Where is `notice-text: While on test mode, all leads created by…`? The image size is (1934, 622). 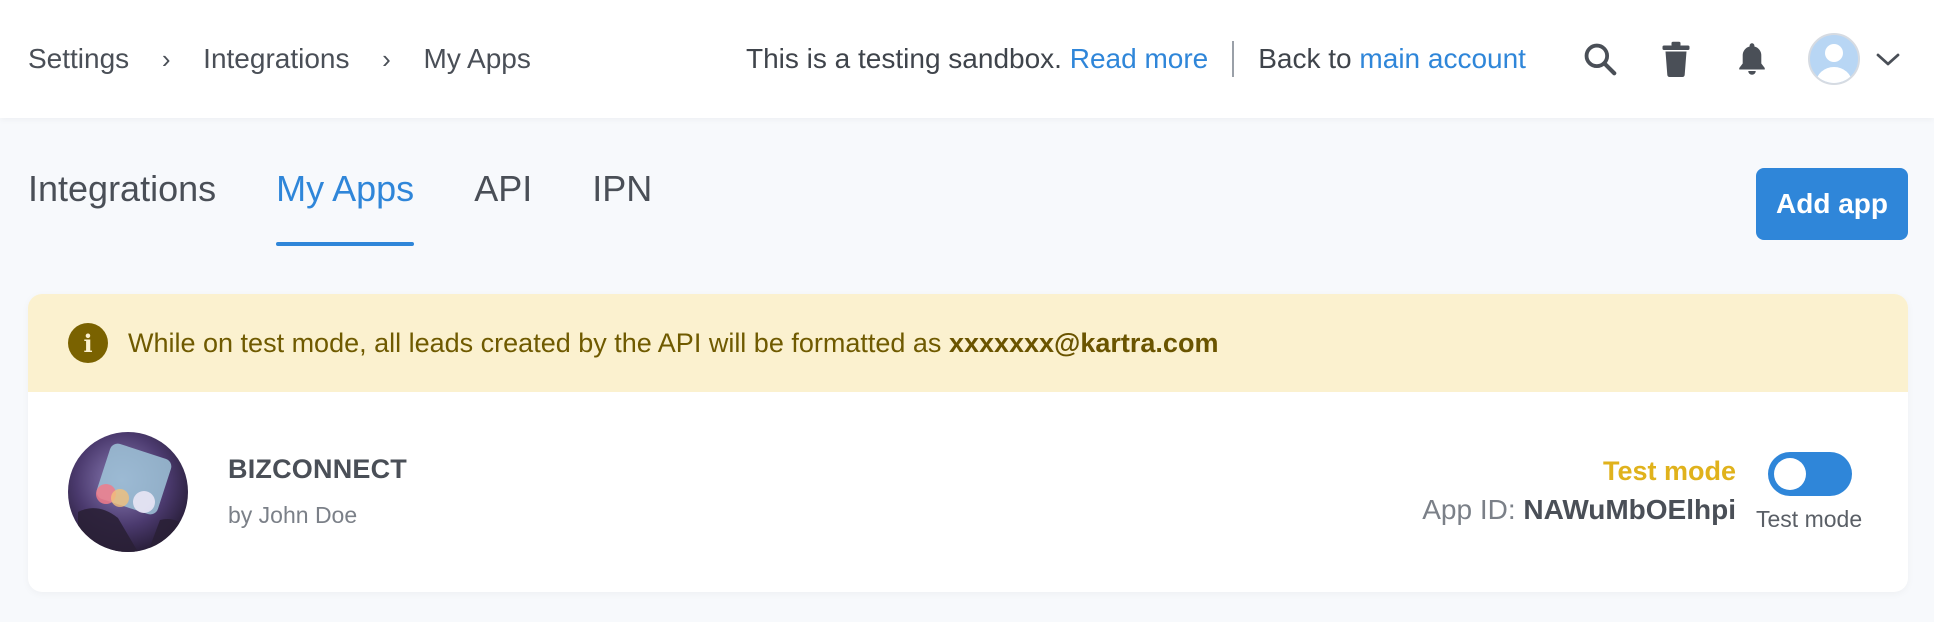 notice-text: While on test mode, all leads created by… is located at coordinates (673, 343).